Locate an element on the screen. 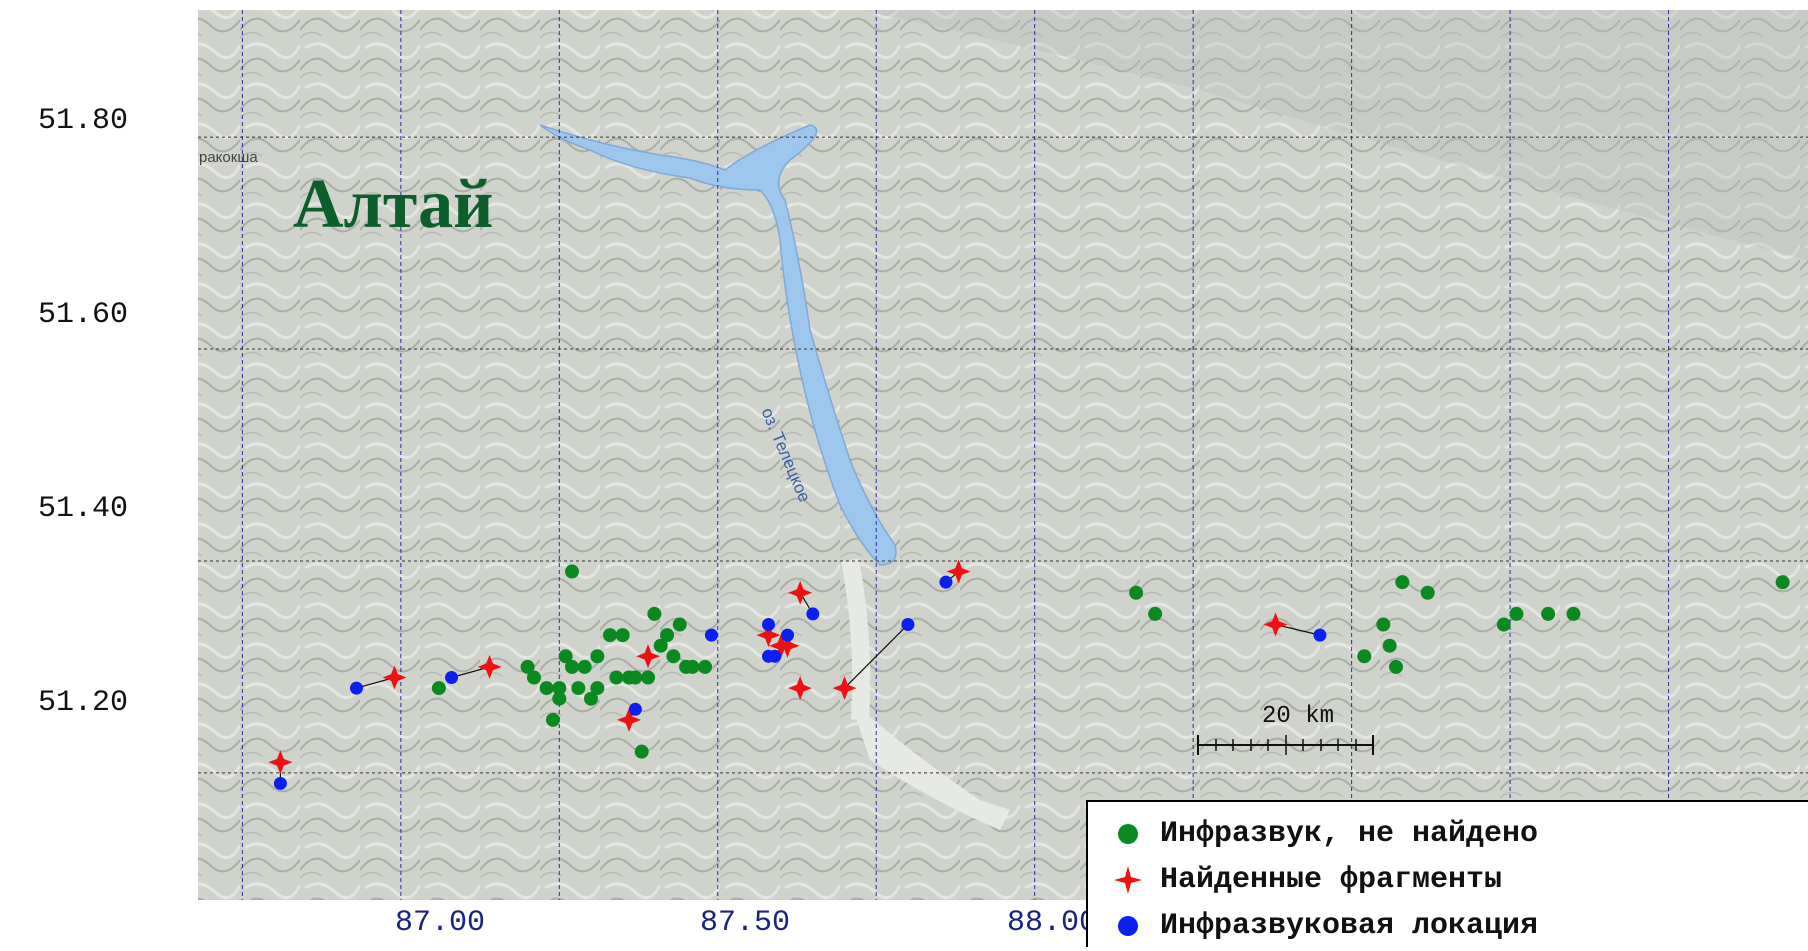 The image size is (1808, 951). legend-item-location: Инфразвуковая локация is located at coordinates (1323, 926).